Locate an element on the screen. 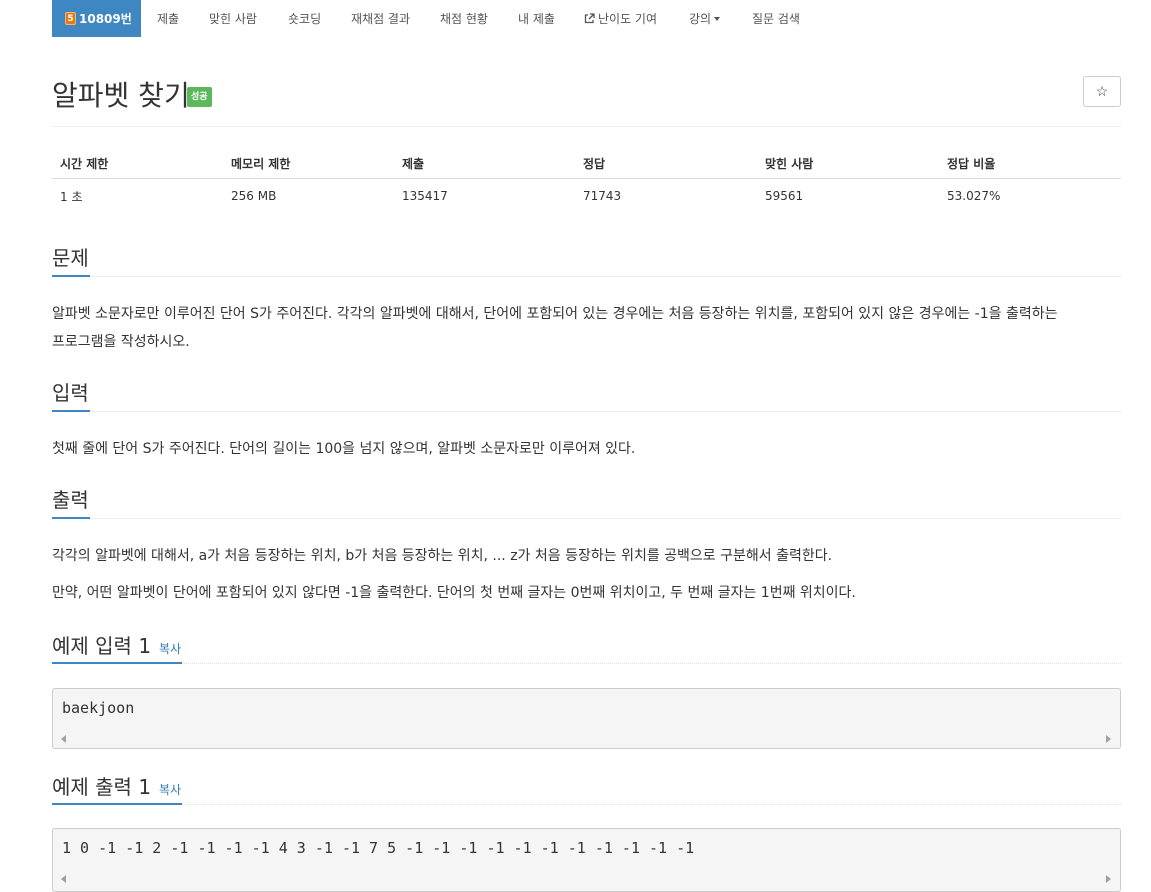 The width and height of the screenshot is (1151, 892). favorite-star-button: ☆ is located at coordinates (1102, 91).